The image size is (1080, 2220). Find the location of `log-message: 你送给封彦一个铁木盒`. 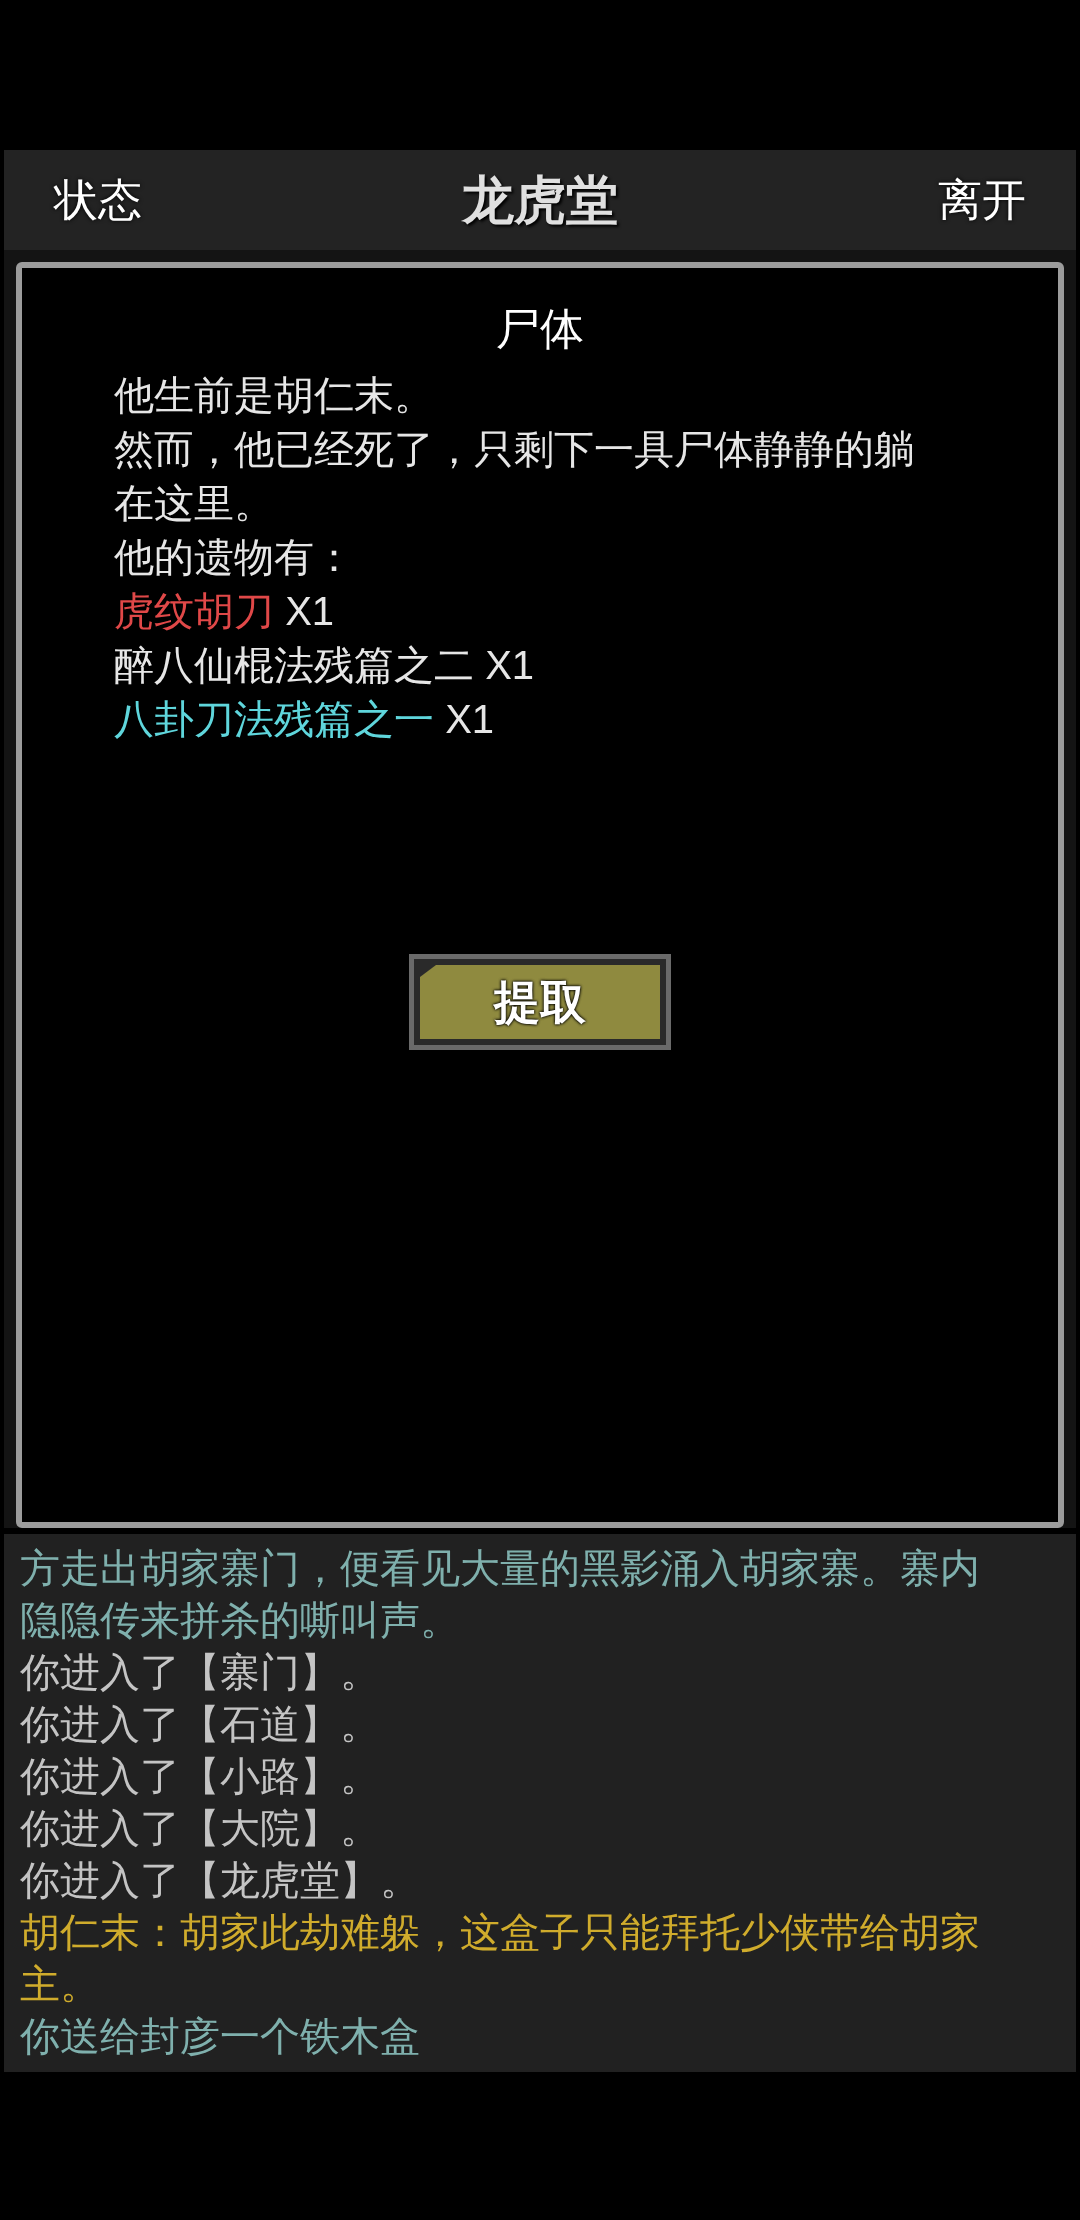

log-message: 你送给封彦一个铁木盒 is located at coordinates (220, 2036).